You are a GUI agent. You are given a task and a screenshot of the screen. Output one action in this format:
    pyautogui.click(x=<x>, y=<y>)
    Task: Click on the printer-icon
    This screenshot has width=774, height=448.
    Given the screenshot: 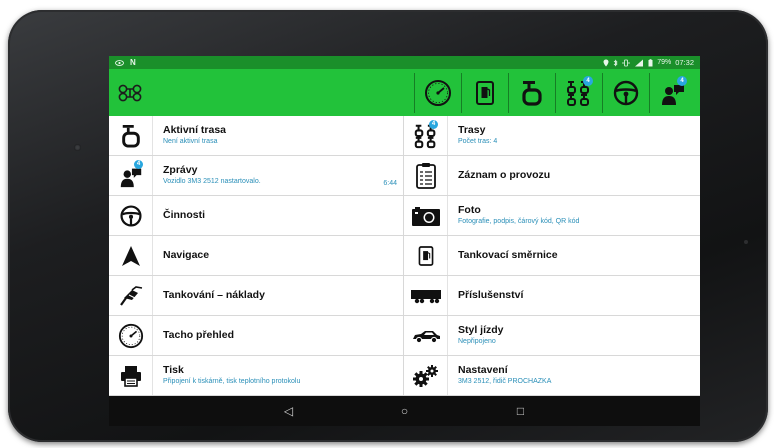 What is the action you would take?
    pyautogui.click(x=131, y=375)
    